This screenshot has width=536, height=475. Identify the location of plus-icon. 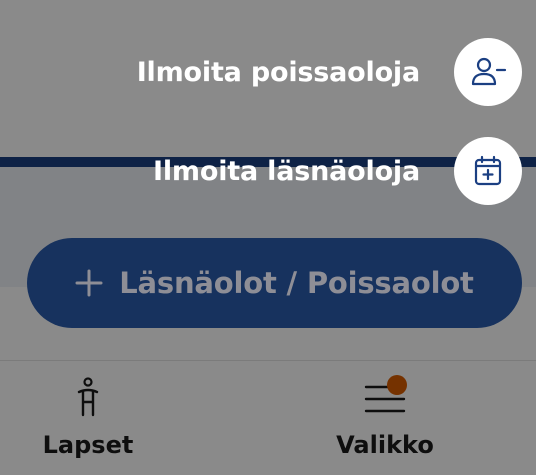
(89, 283).